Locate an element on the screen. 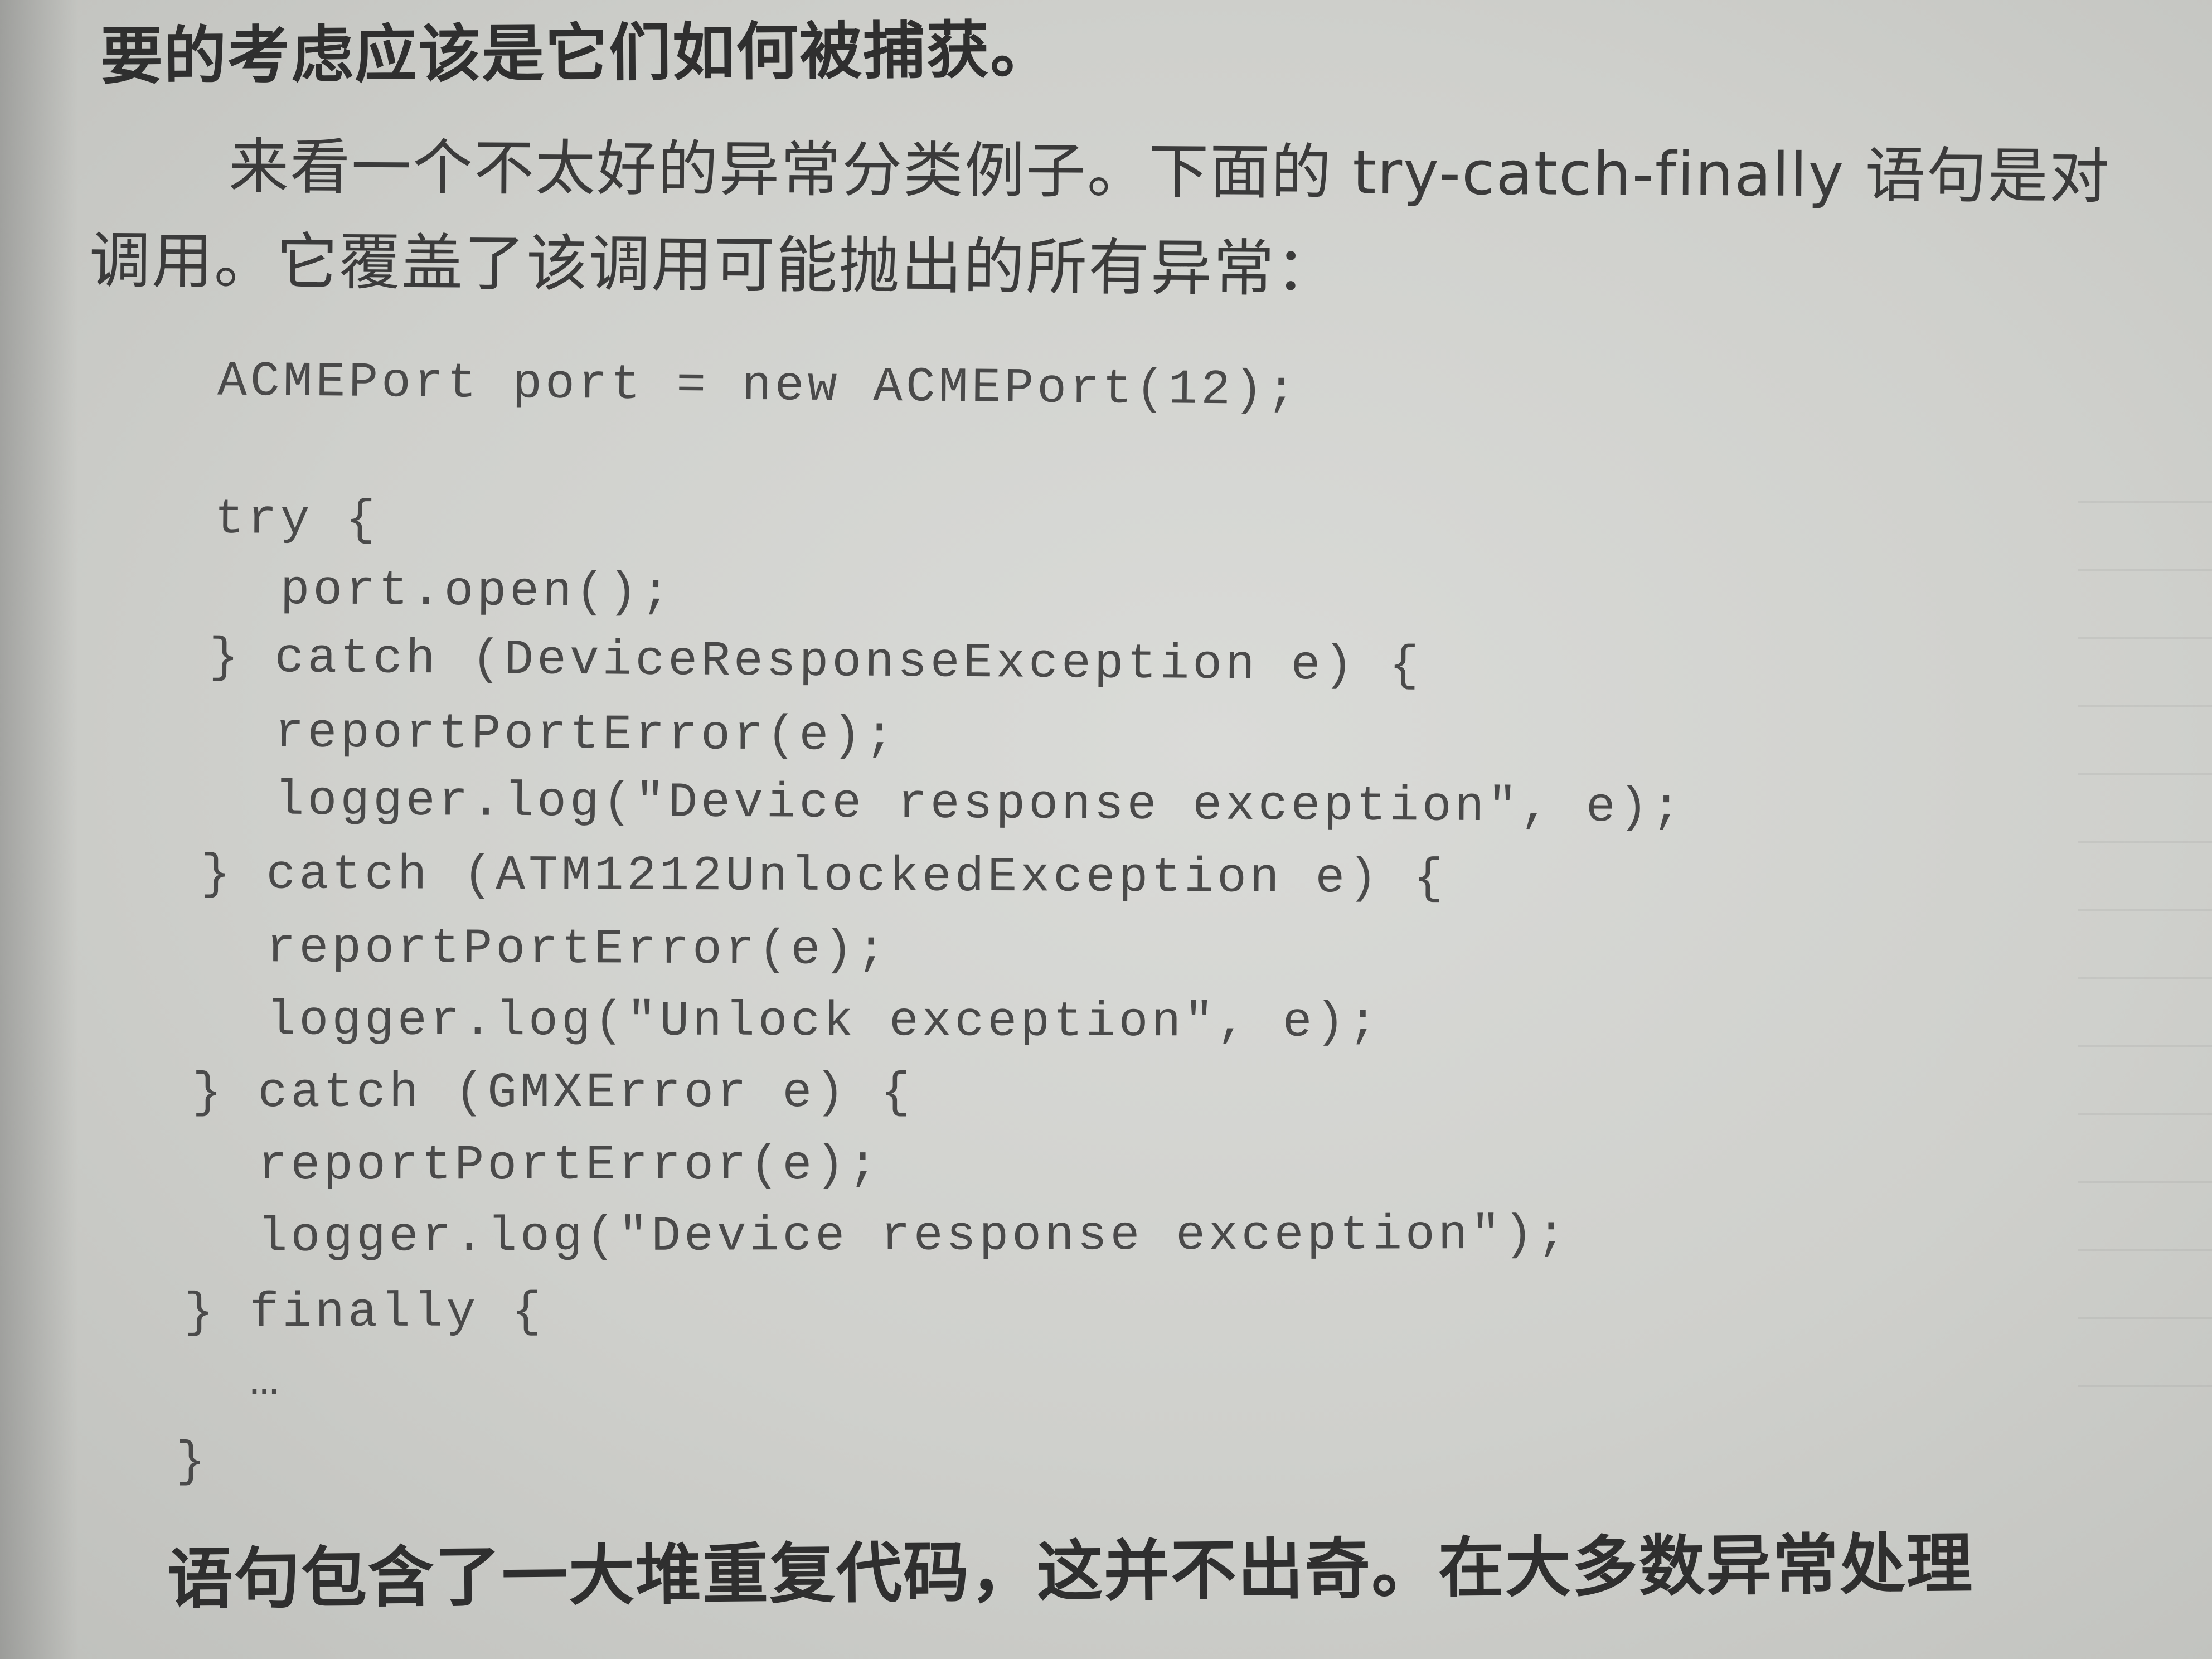 The image size is (2212, 1659). bleed-through-text is located at coordinates (2145, 936).